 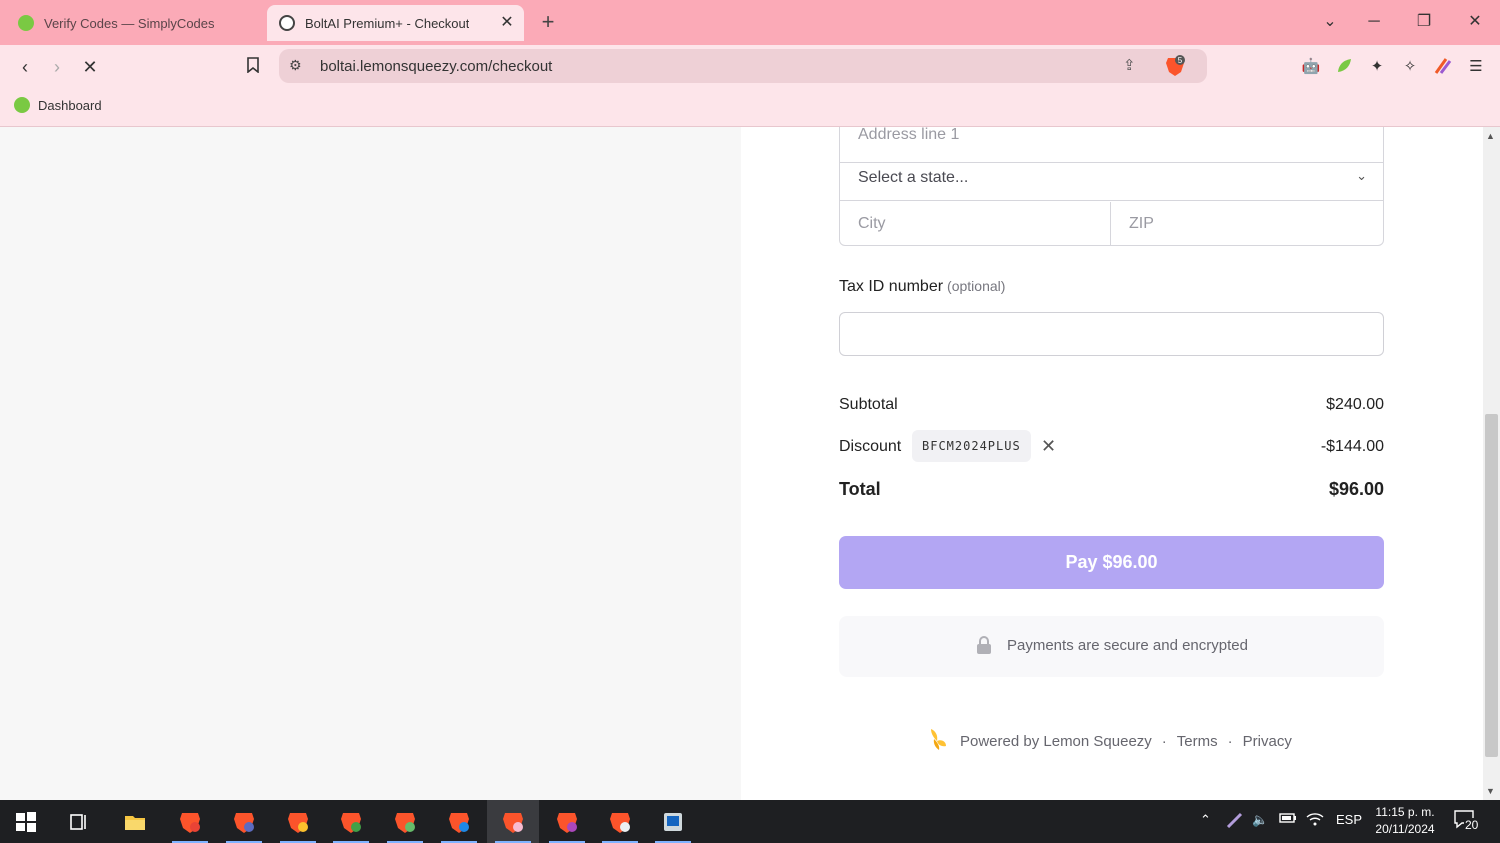 I want to click on new-tab-button: +, so click(x=548, y=22).